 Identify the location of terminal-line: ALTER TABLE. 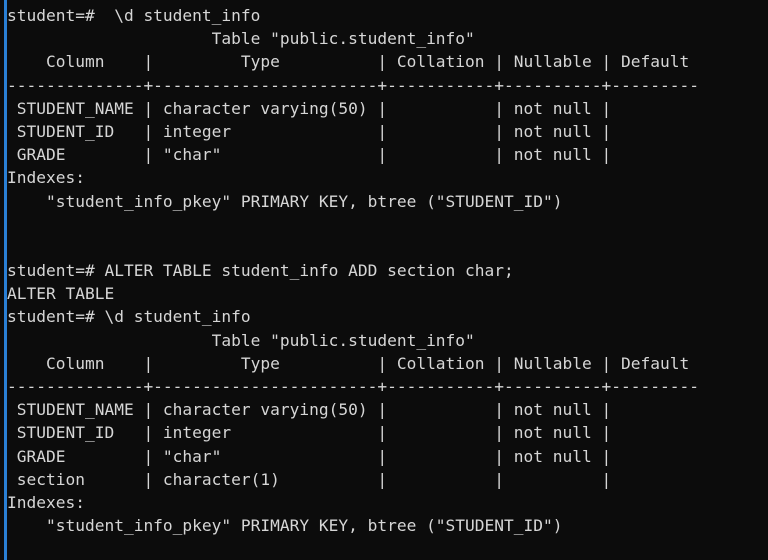
(61, 294).